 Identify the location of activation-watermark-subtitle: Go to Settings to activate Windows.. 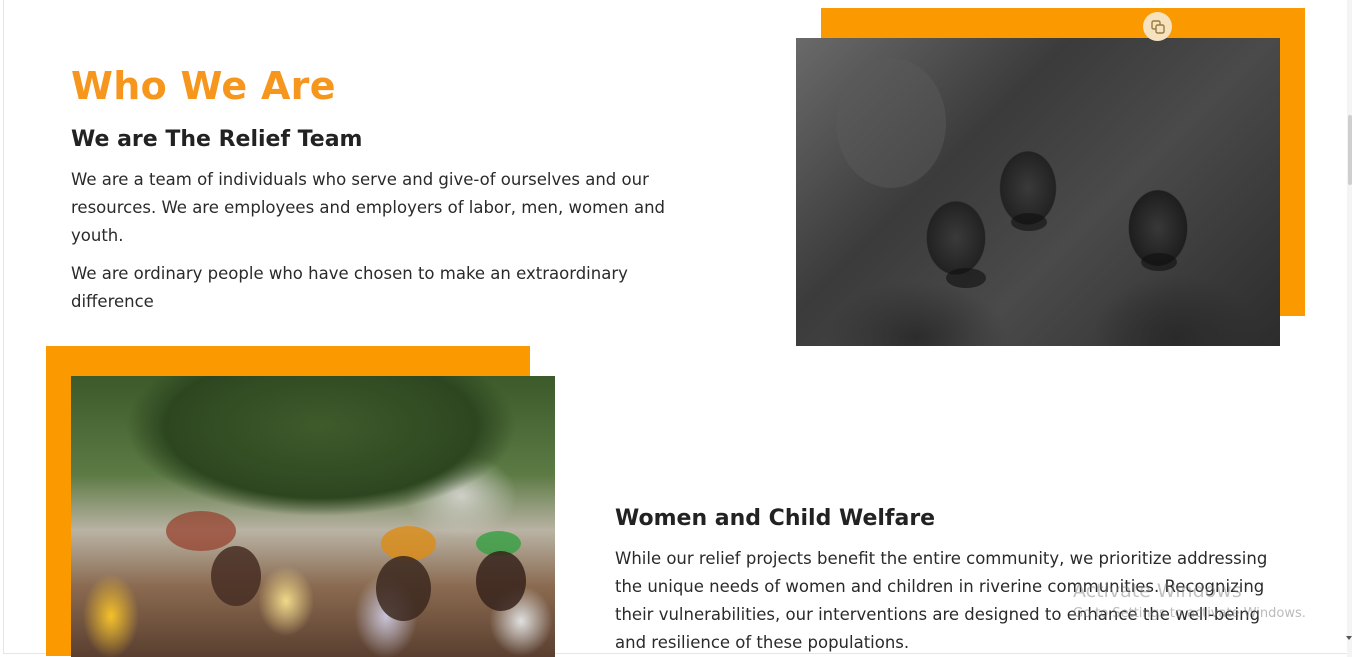
(1189, 613).